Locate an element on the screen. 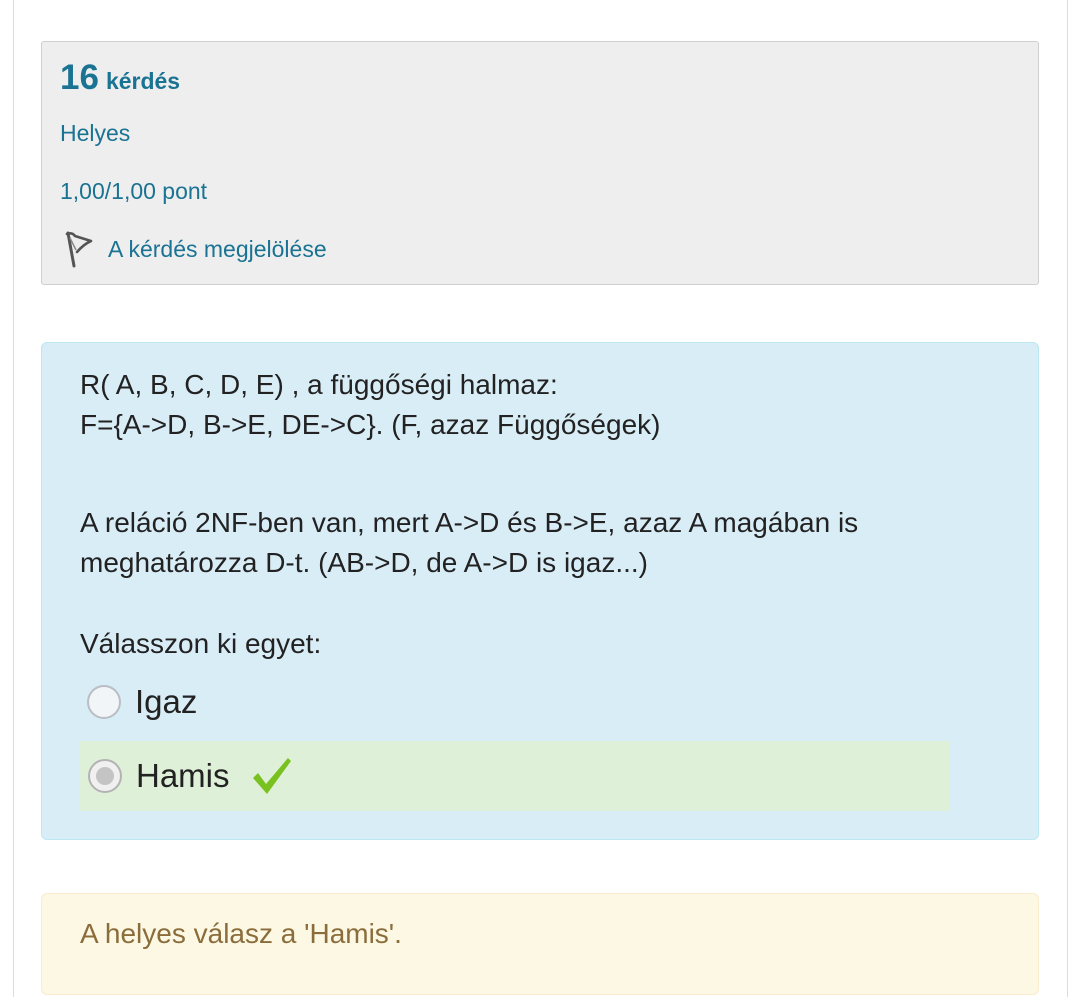  answer-option-igaz: Igaz is located at coordinates (142, 702).